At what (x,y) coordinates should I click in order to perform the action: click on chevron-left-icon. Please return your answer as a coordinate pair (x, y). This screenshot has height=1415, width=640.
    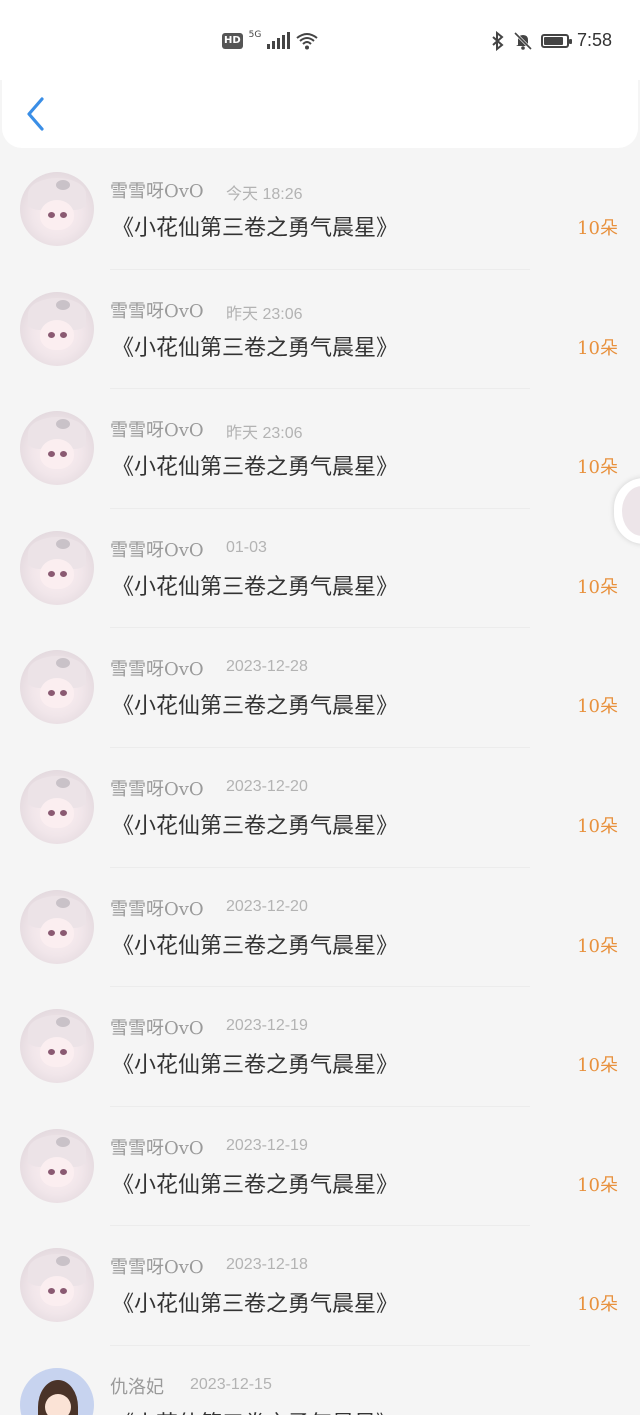
    Looking at the image, I should click on (35, 114).